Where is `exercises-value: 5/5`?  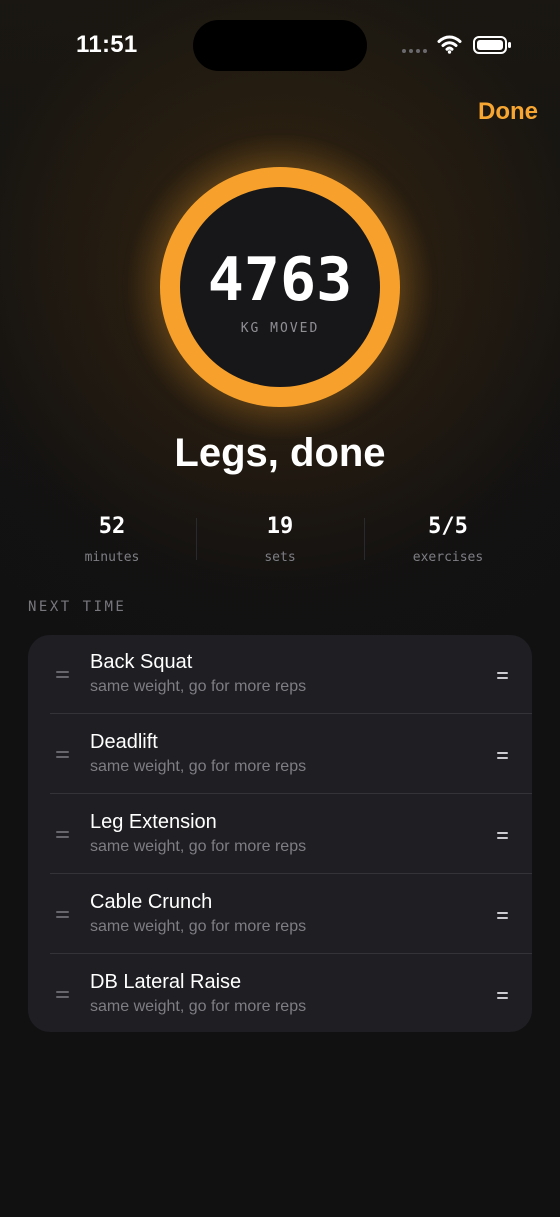
exercises-value: 5/5 is located at coordinates (448, 526).